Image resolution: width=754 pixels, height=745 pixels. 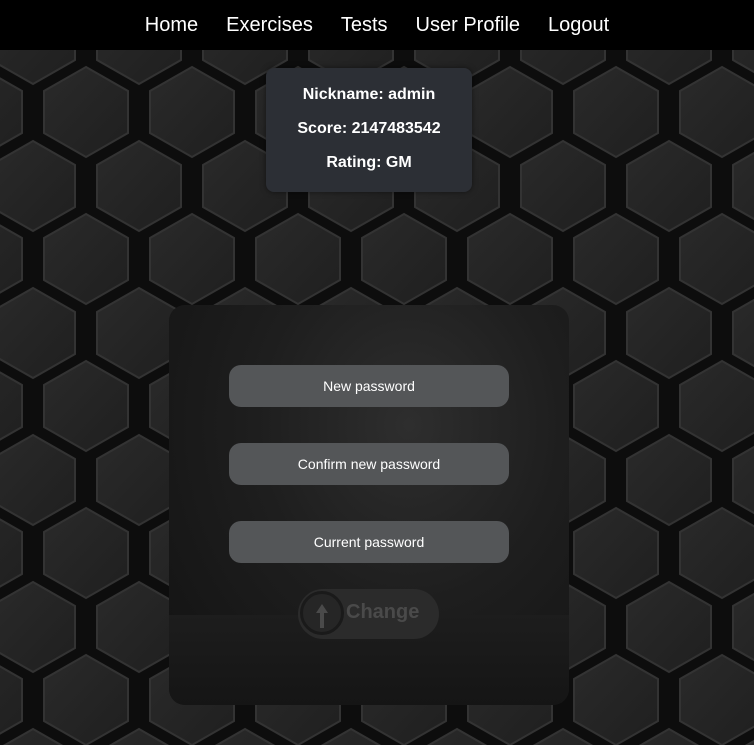 What do you see at coordinates (171, 25) in the screenshot?
I see `nav-link-home: Home` at bounding box center [171, 25].